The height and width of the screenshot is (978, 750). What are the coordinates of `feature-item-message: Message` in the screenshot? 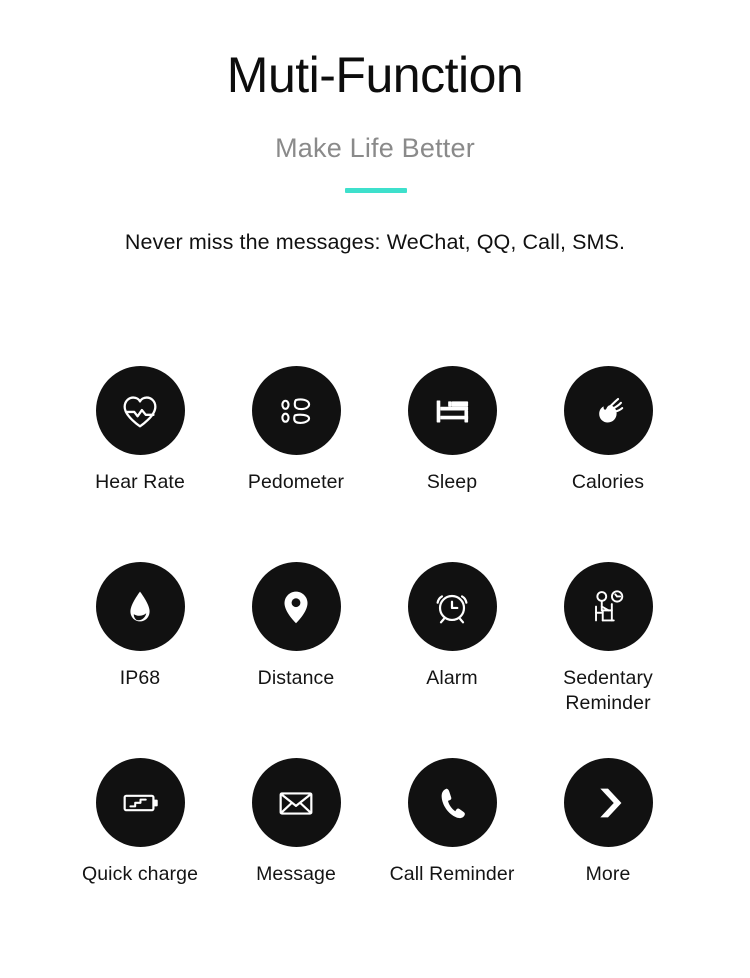 It's located at (296, 815).